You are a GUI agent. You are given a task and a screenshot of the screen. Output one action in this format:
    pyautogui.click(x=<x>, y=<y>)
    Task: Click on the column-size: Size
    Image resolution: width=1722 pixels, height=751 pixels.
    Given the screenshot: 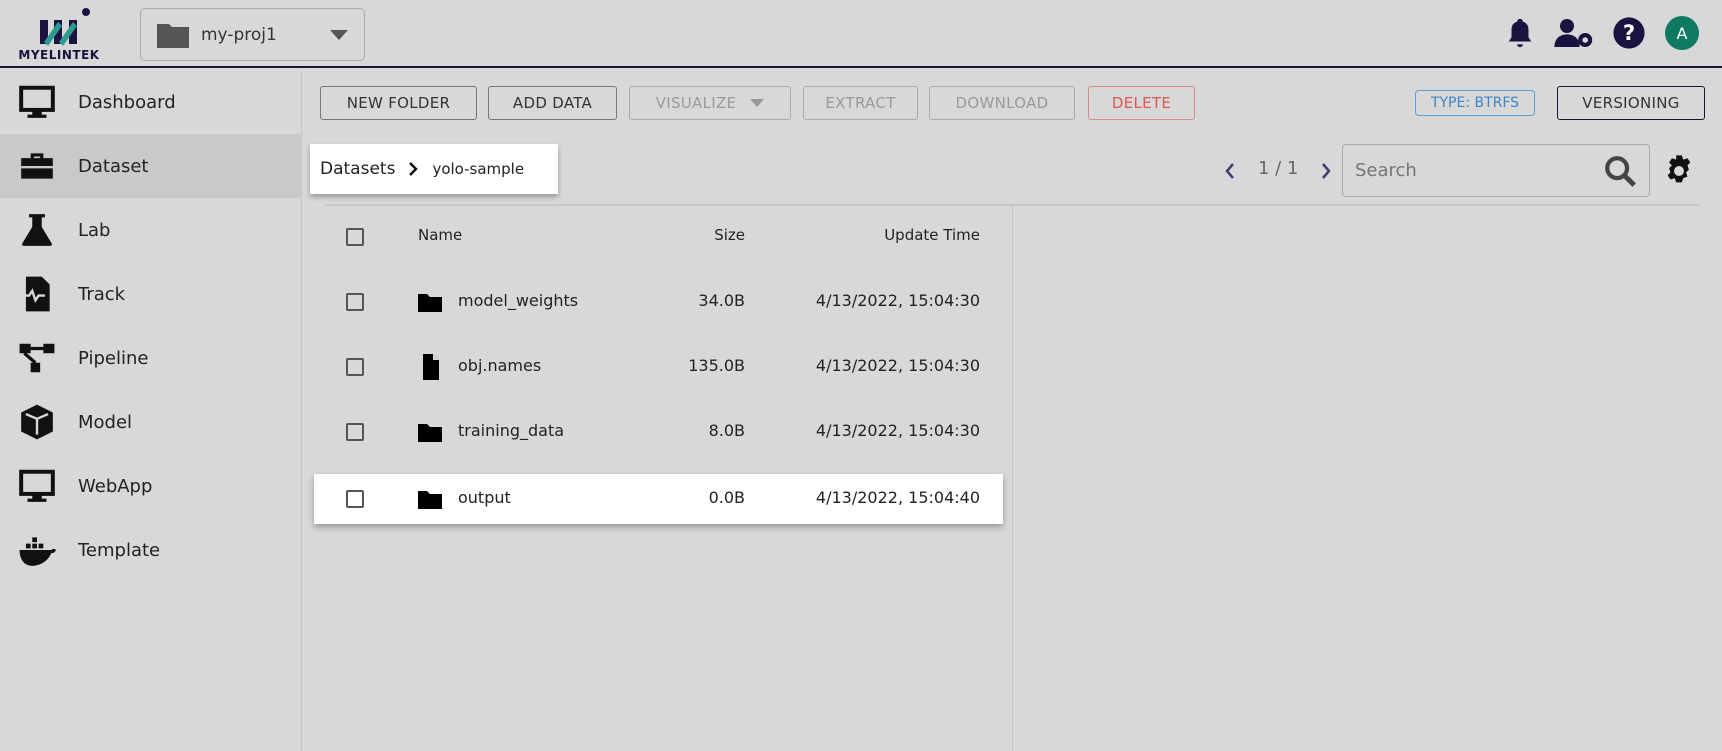 What is the action you would take?
    pyautogui.click(x=729, y=235)
    